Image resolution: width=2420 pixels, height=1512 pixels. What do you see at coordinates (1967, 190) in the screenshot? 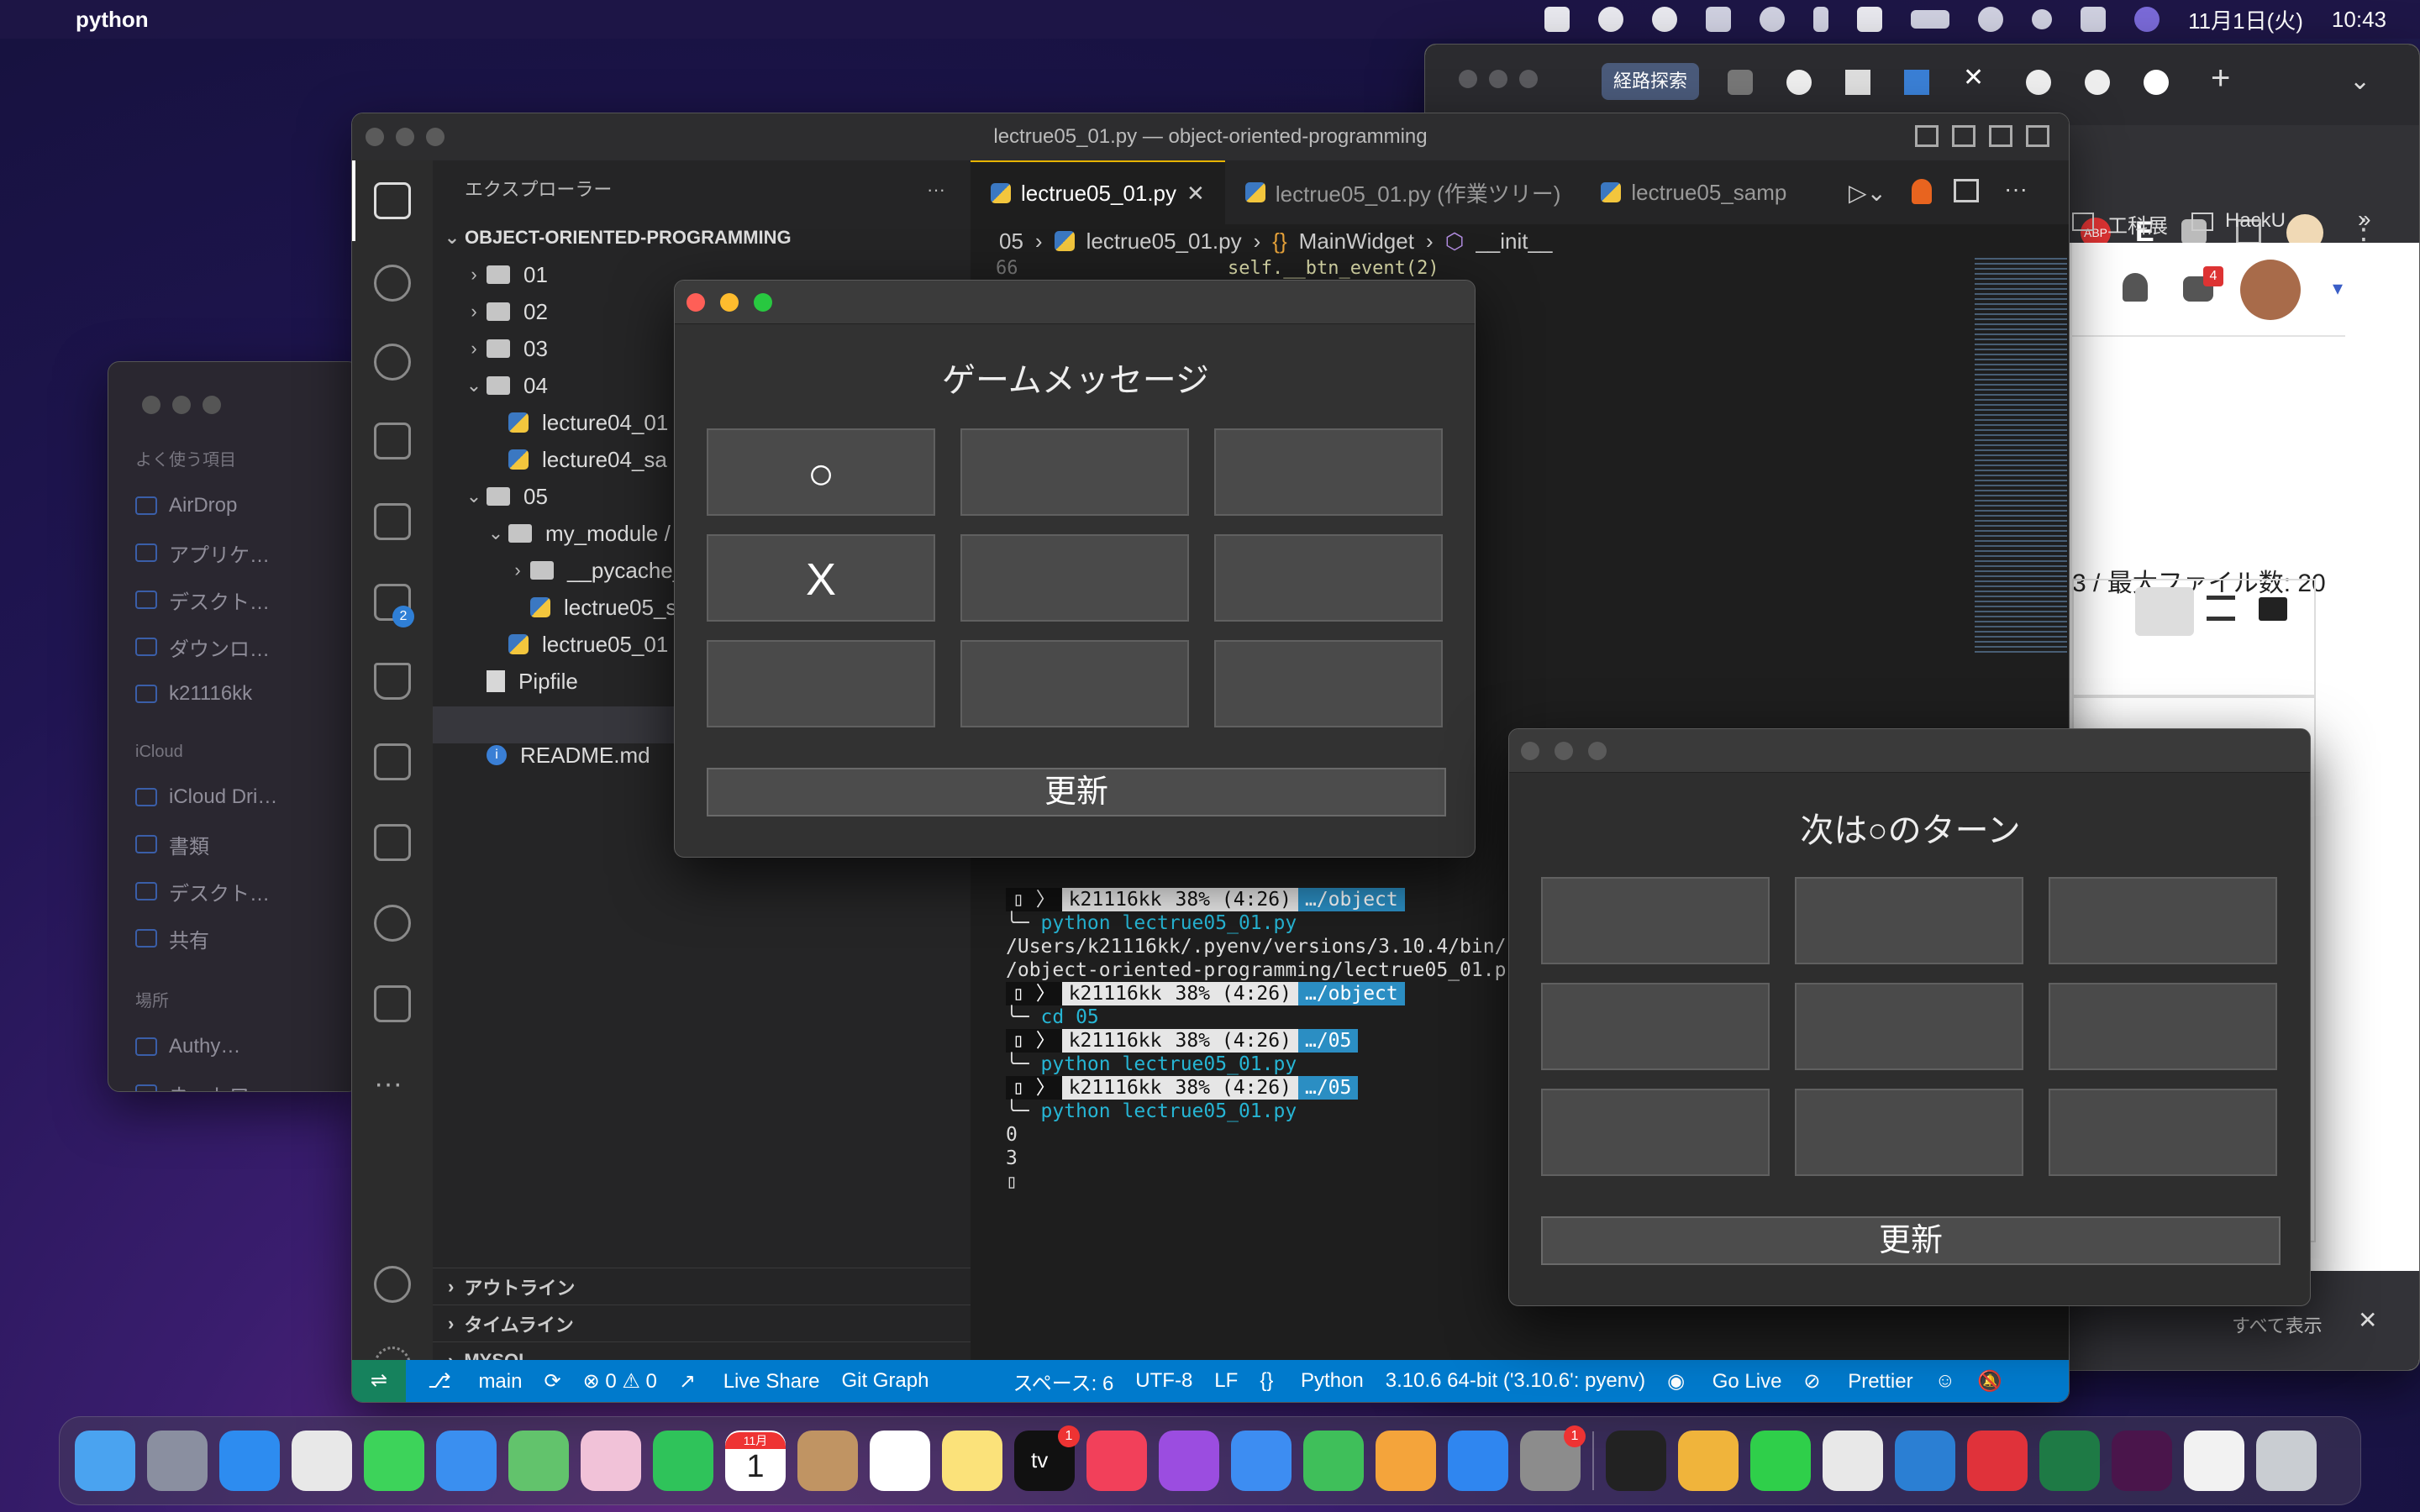
I see `split-editor-icon` at bounding box center [1967, 190].